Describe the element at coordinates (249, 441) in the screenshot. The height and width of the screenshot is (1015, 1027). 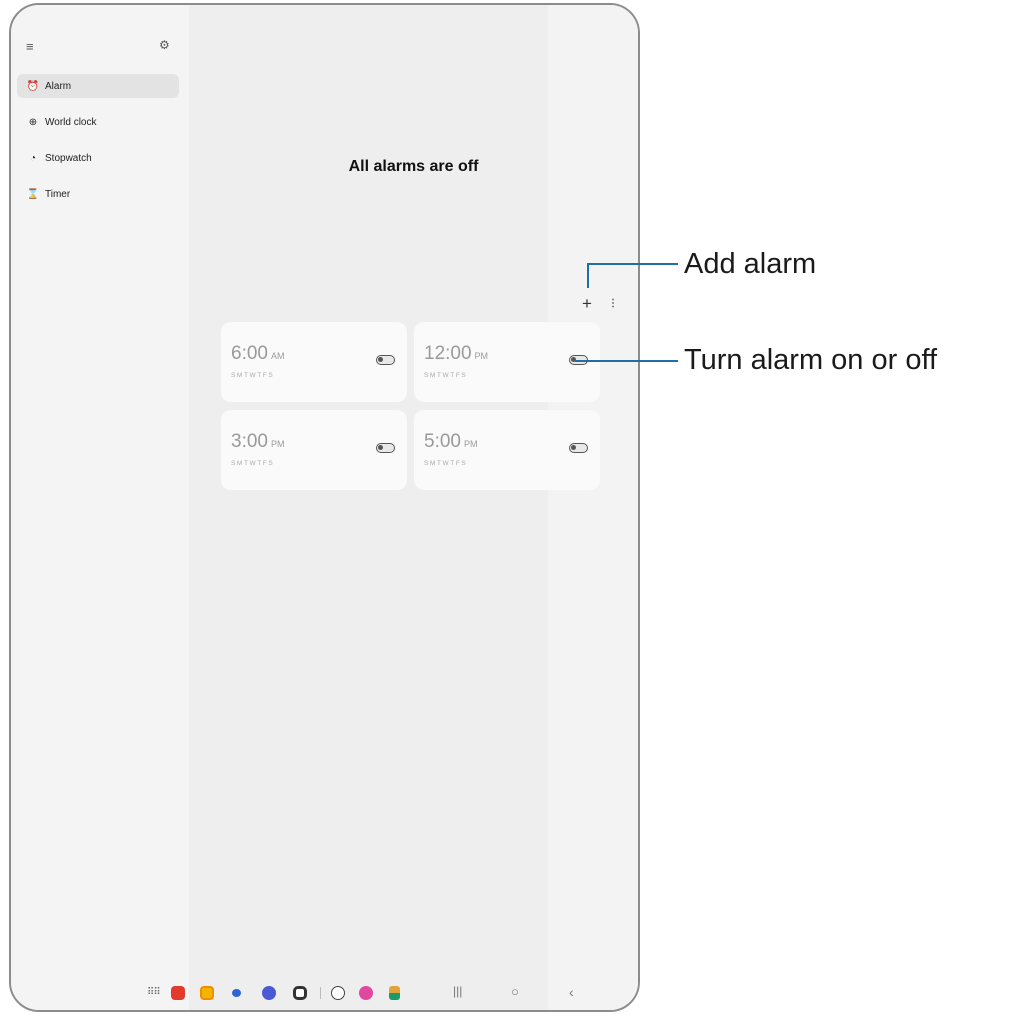
I see `alarm-time-value: 3:00` at that location.